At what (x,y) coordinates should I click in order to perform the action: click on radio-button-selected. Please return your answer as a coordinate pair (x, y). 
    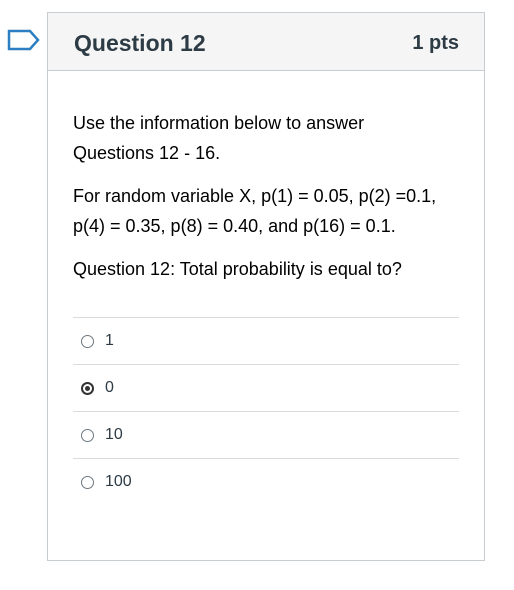
    Looking at the image, I should click on (87, 388).